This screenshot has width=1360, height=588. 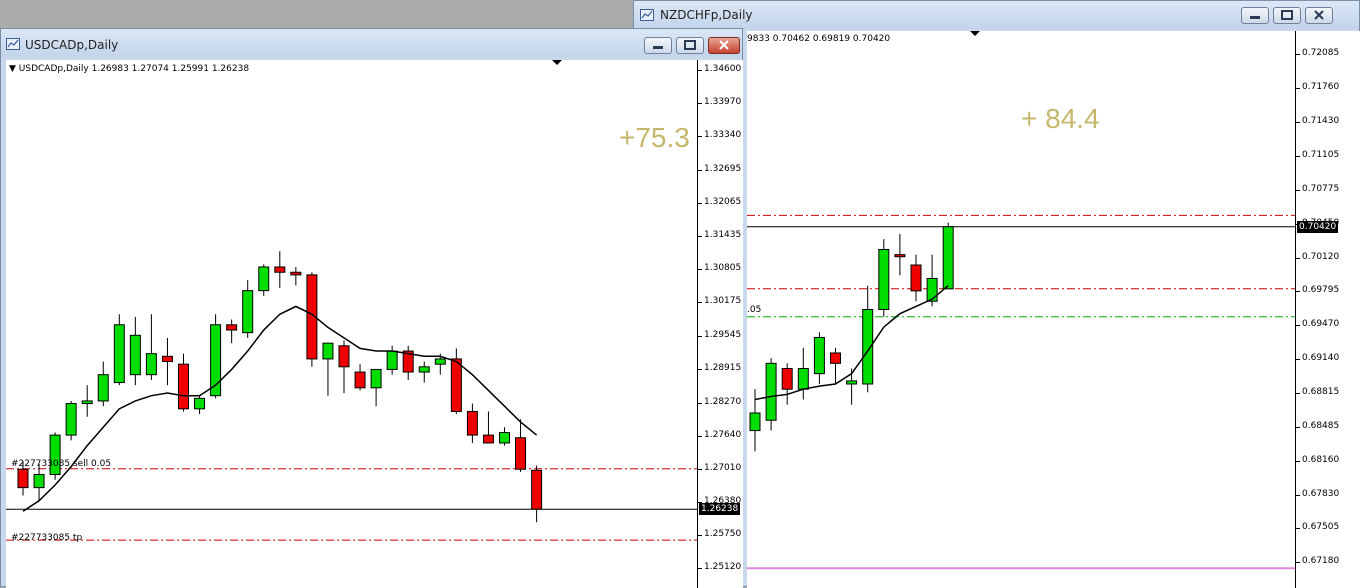 I want to click on price-tick: 1.30175, so click(x=723, y=301).